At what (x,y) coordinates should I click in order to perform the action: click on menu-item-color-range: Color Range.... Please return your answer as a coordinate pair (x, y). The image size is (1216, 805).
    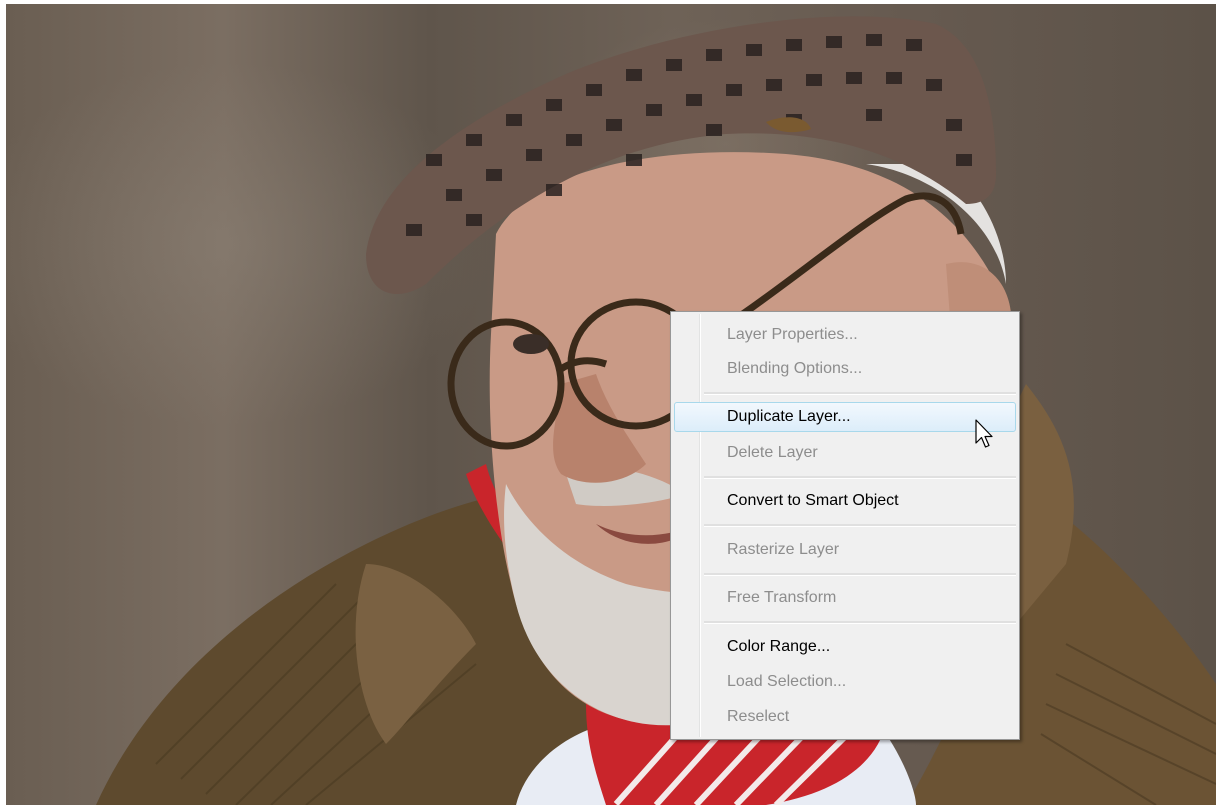
    Looking at the image, I should click on (845, 647).